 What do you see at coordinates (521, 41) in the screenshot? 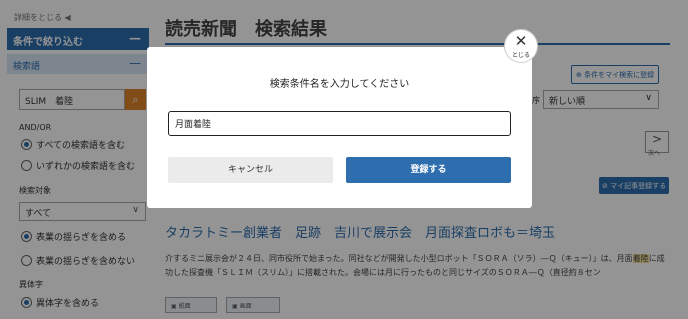
I see `close-icon: ✕` at bounding box center [521, 41].